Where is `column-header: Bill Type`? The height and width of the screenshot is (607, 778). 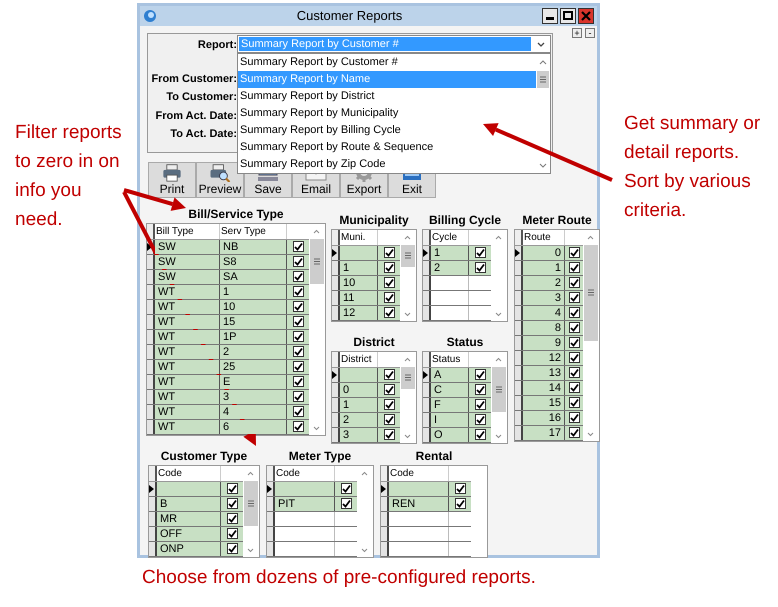 column-header: Bill Type is located at coordinates (187, 231).